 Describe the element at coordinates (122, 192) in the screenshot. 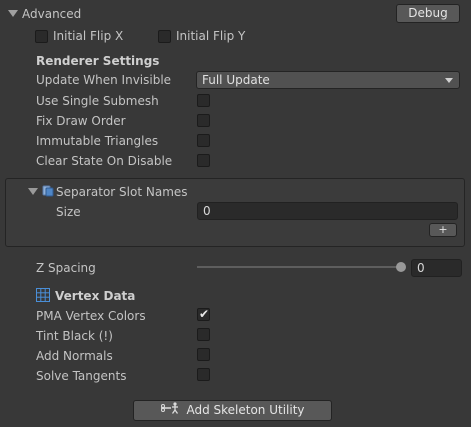

I see `separator-slot-names-label: Separator Slot Names` at that location.